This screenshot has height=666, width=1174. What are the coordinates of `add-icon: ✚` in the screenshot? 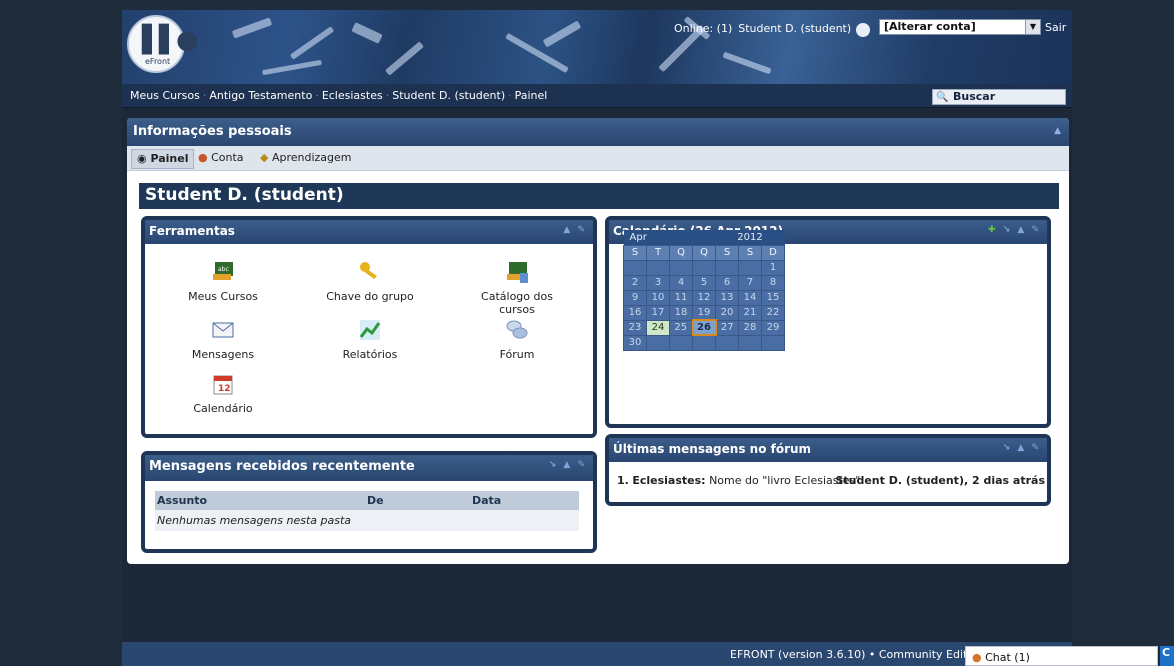 It's located at (993, 230).